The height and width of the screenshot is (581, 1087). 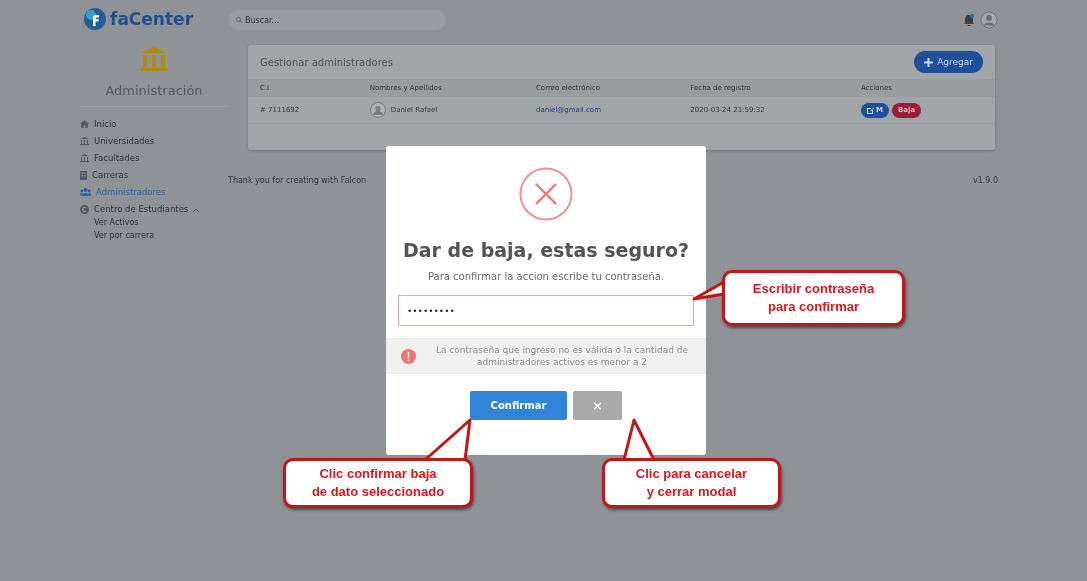 I want to click on confirm-button: Confirmar, so click(x=518, y=406).